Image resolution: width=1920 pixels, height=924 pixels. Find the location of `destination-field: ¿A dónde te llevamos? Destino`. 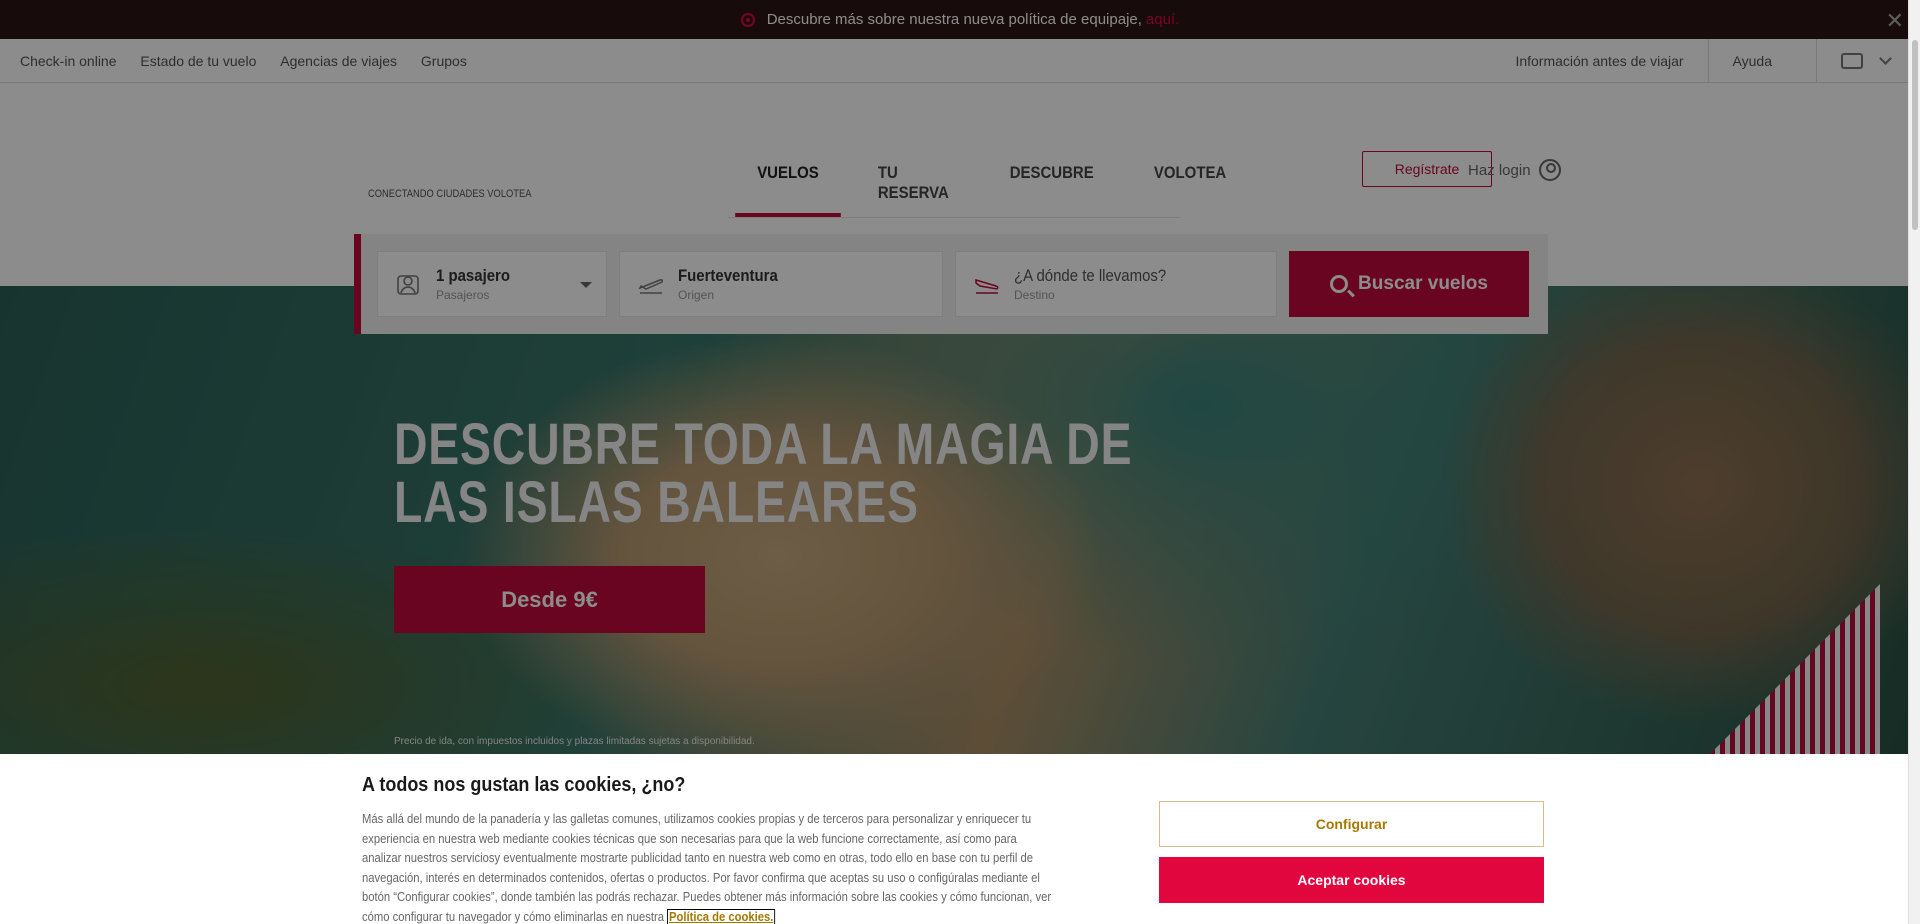

destination-field: ¿A dónde te llevamos? Destino is located at coordinates (1116, 284).